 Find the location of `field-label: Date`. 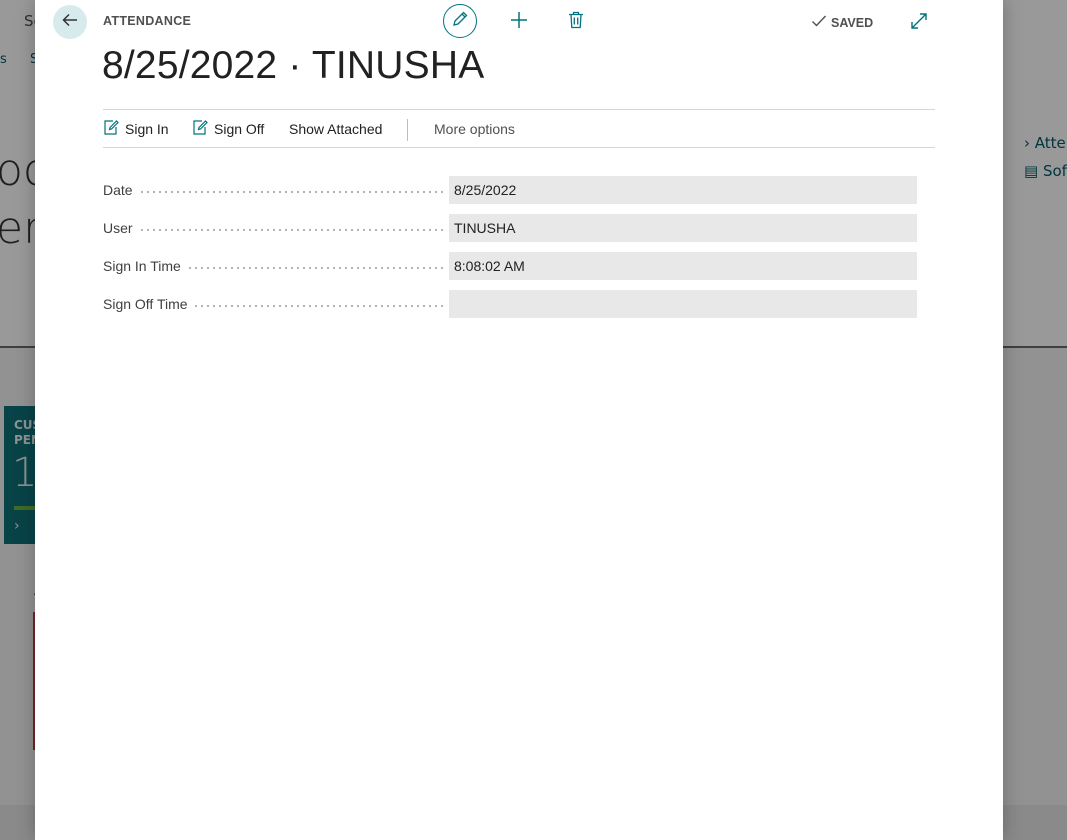

field-label: Date is located at coordinates (273, 190).